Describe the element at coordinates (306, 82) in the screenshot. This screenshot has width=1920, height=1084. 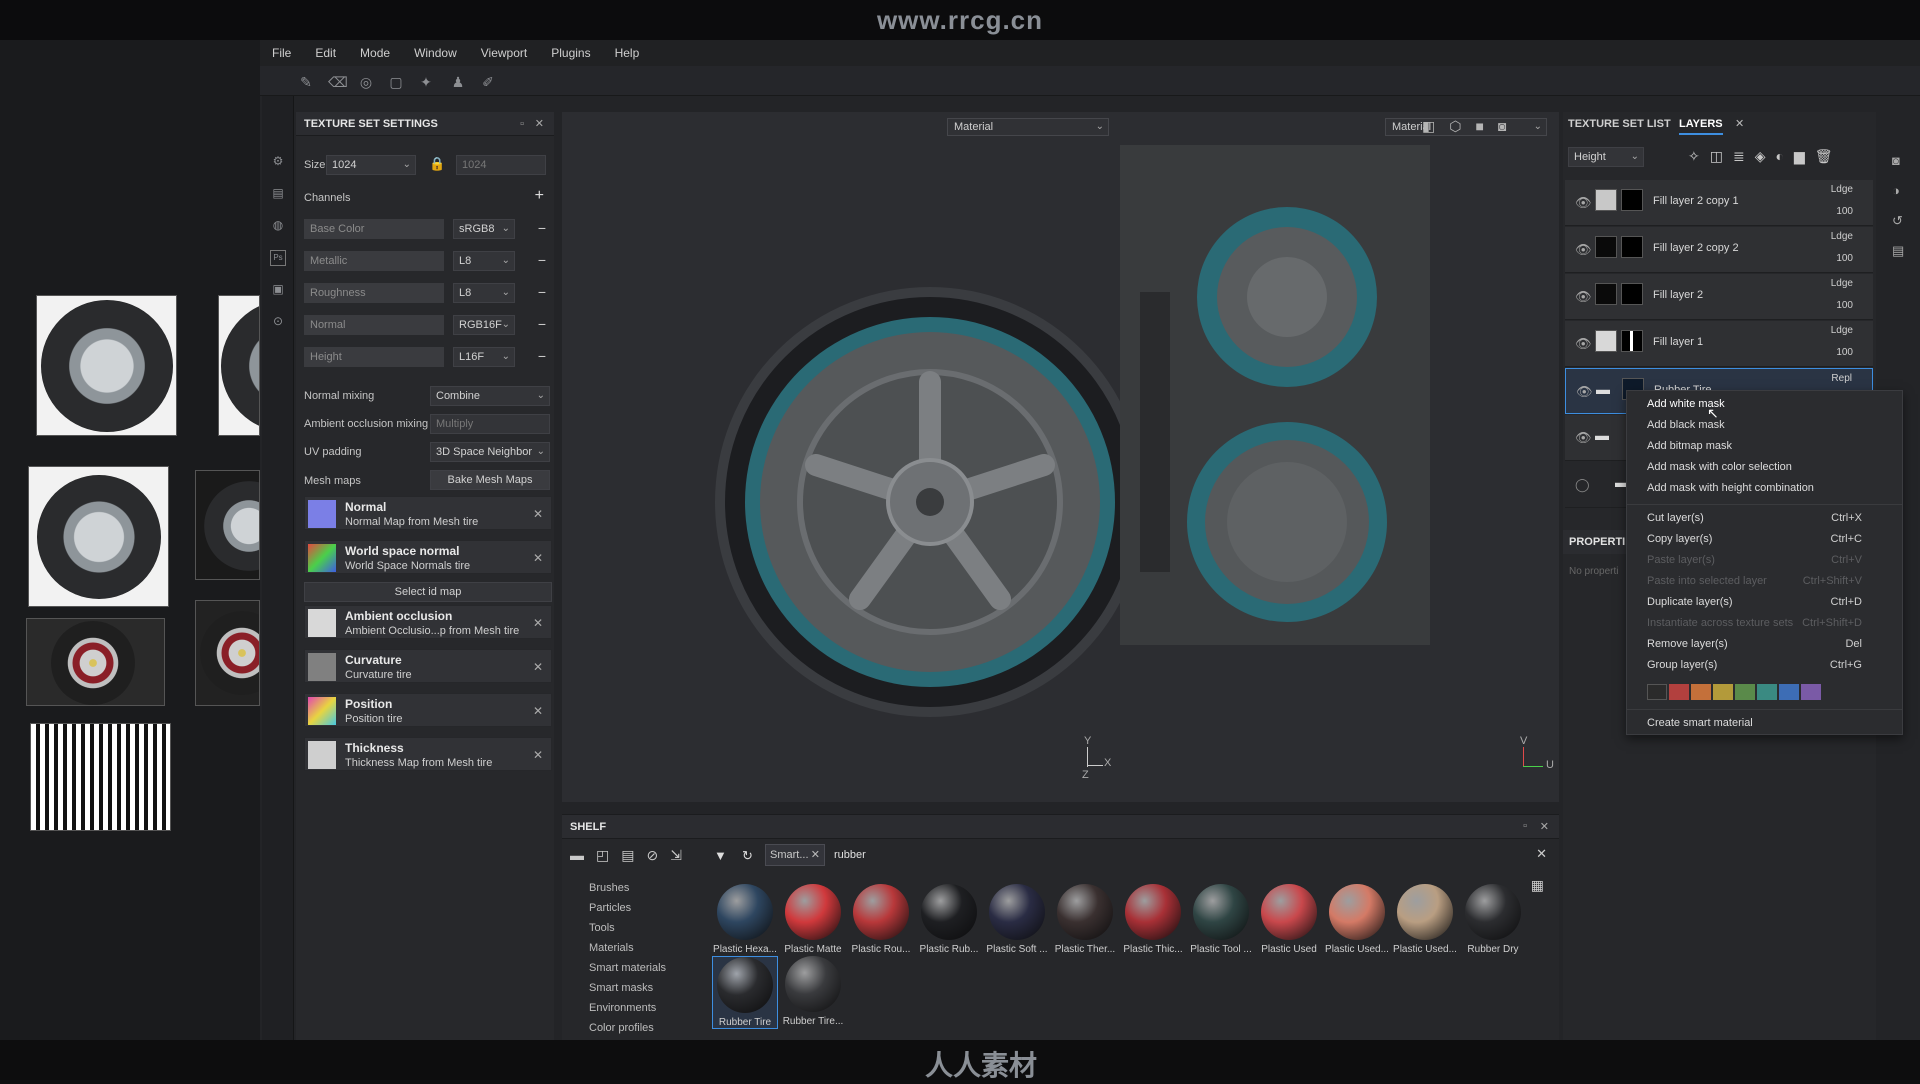
I see `paint-brush-icon: ✎` at that location.